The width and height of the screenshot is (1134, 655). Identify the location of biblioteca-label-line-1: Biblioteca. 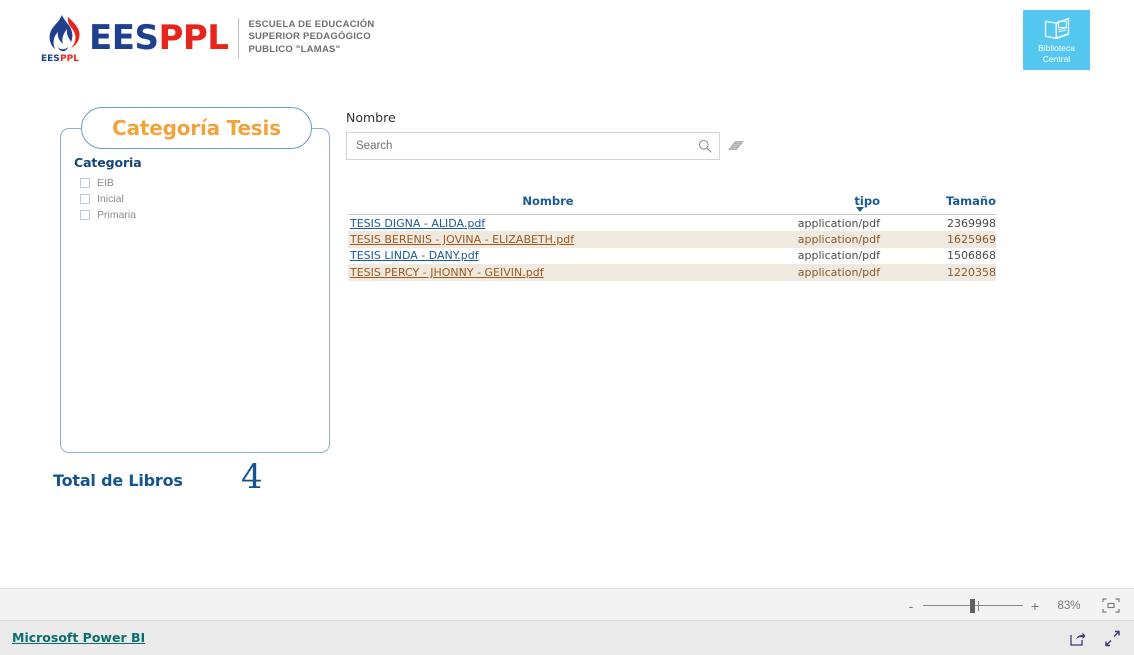
(1056, 48).